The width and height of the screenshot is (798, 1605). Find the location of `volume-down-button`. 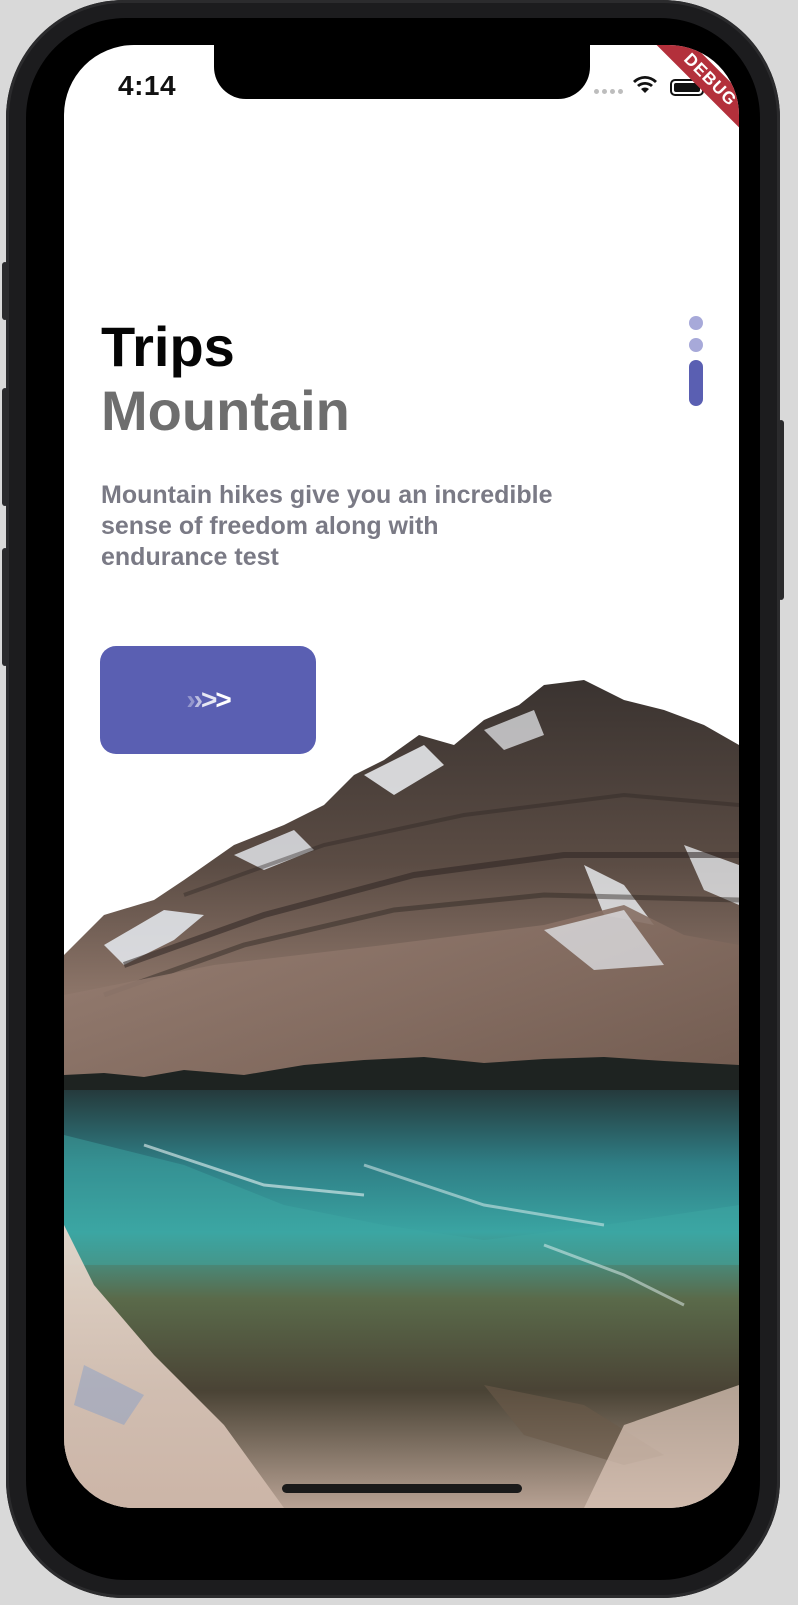

volume-down-button is located at coordinates (5, 607).